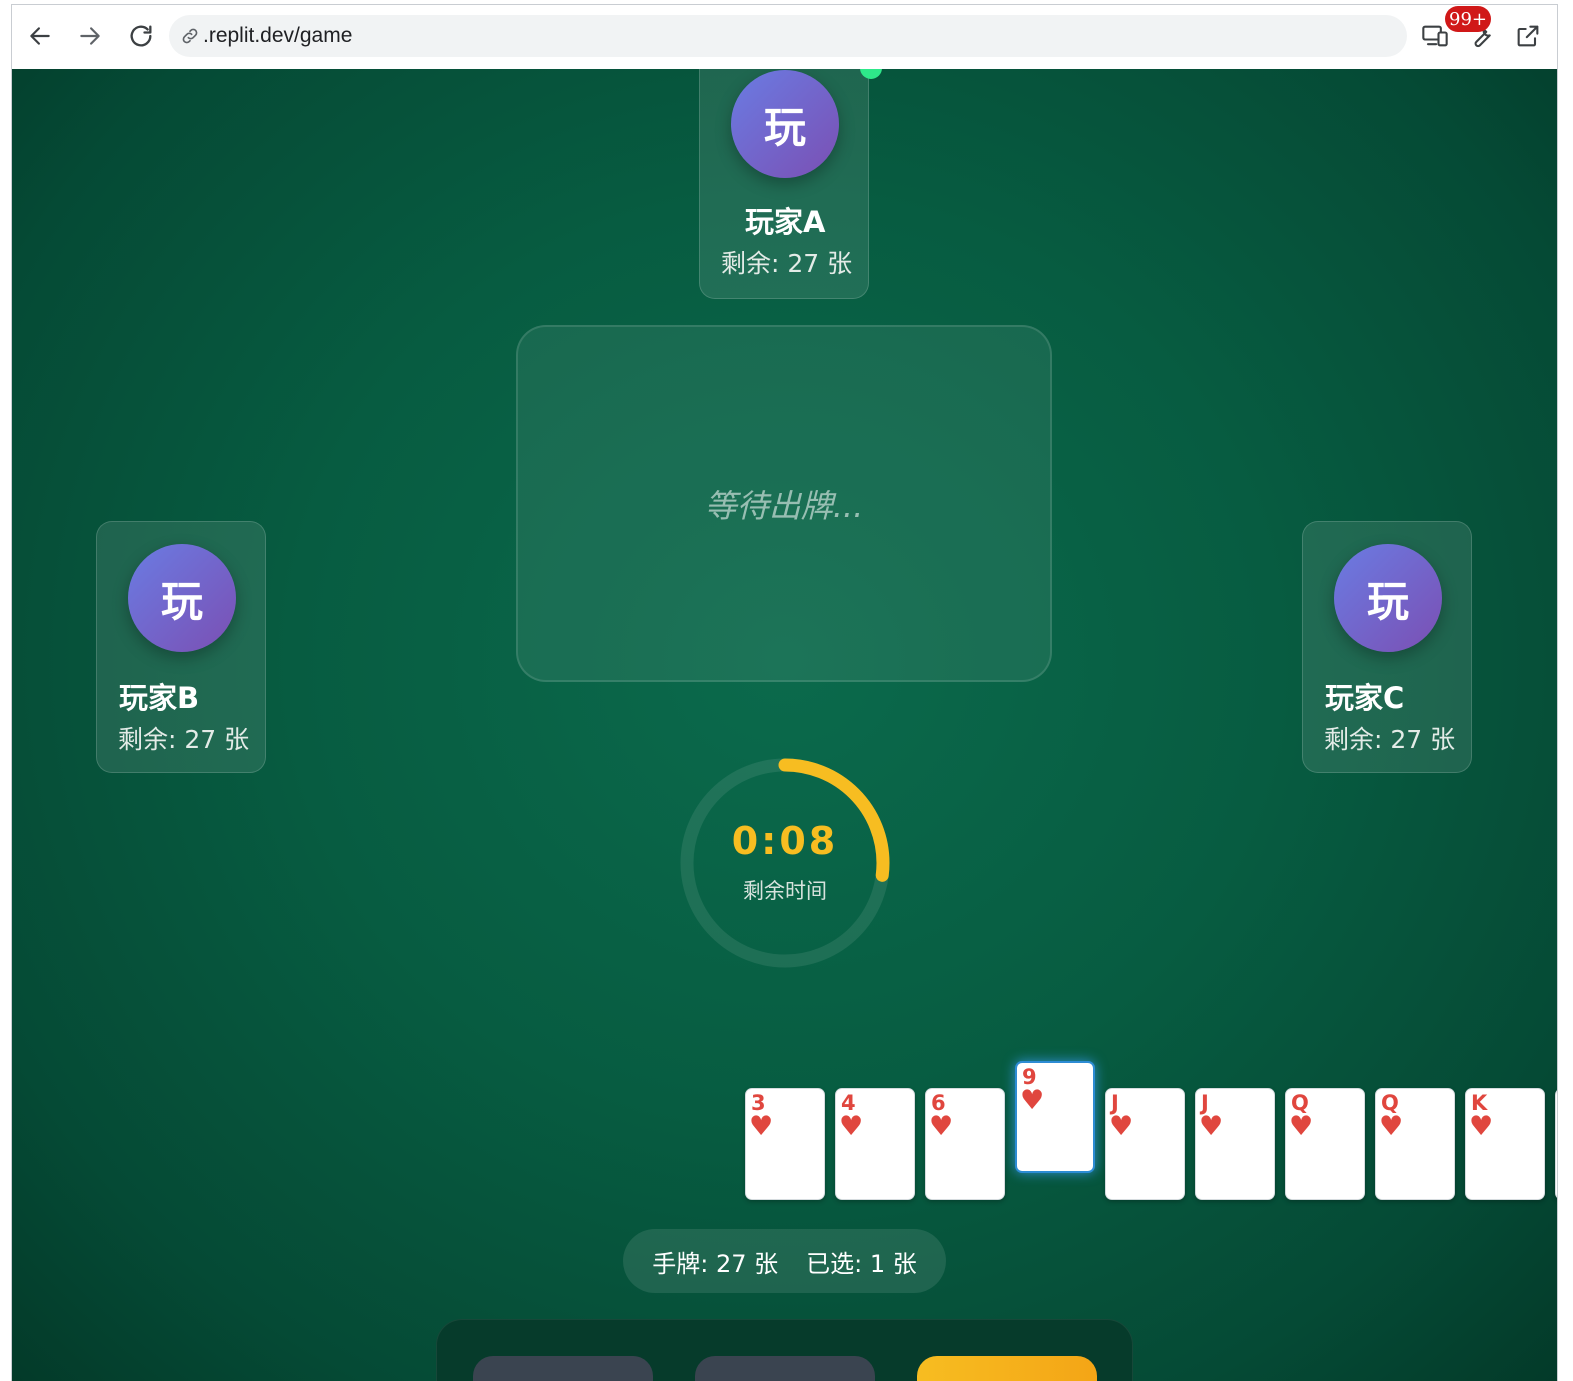  What do you see at coordinates (784, 1261) in the screenshot?
I see `hand-info: 手牌: 27 张 已选: 1 张` at bounding box center [784, 1261].